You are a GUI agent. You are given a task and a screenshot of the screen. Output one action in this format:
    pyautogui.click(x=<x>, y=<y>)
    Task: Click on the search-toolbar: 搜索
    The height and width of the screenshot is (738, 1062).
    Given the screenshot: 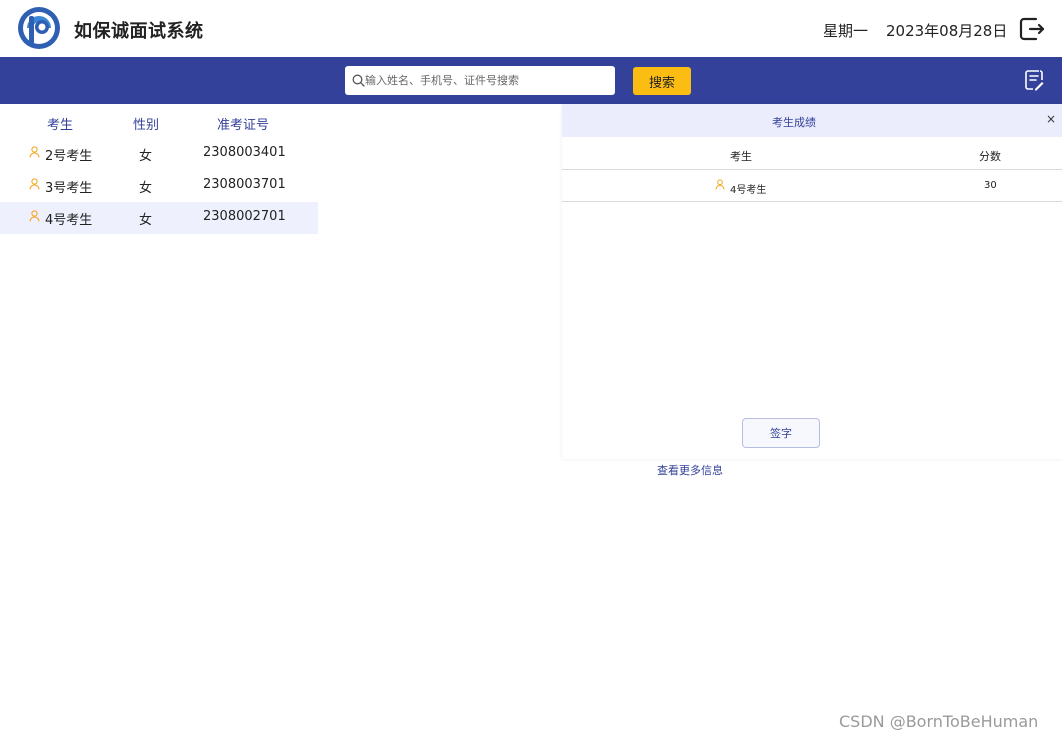 What is the action you would take?
    pyautogui.click(x=531, y=80)
    